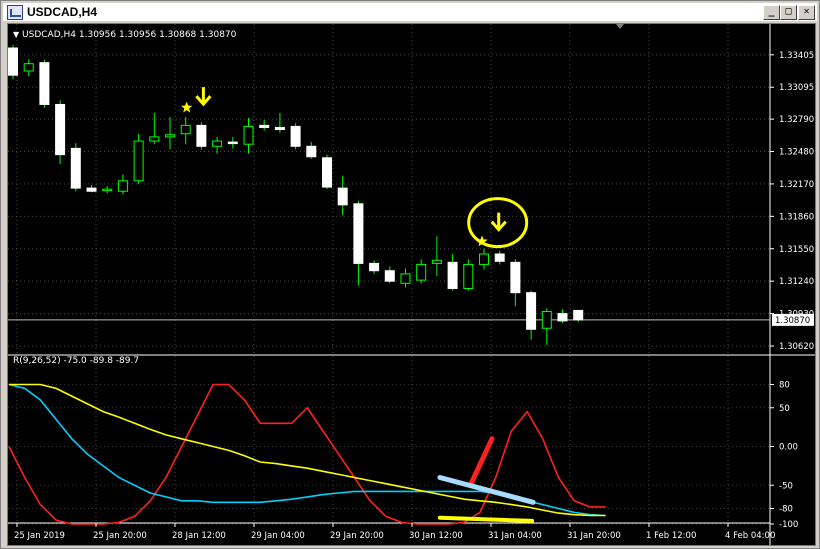 This screenshot has height=549, width=820. Describe the element at coordinates (788, 448) in the screenshot. I see `indicator-tick-label: 0.00` at that location.